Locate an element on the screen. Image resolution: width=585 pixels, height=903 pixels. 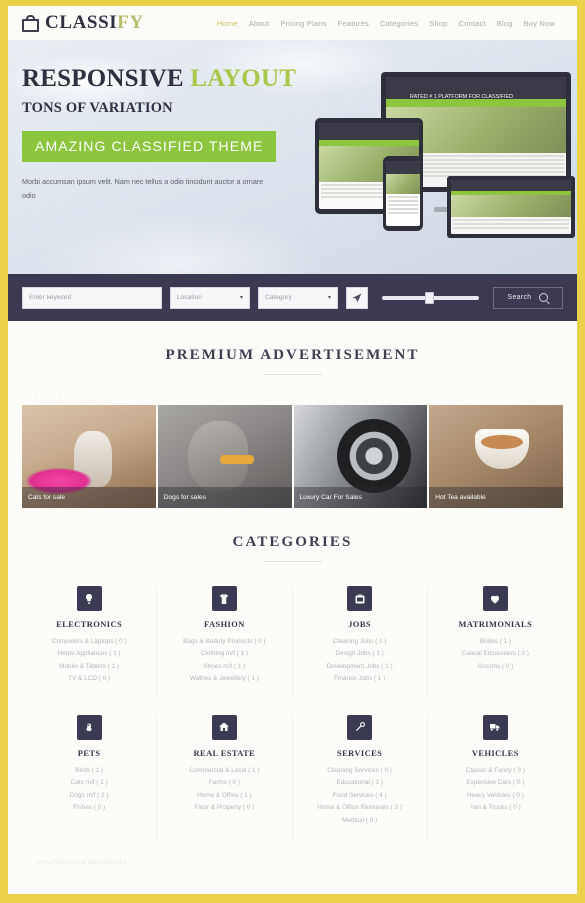
hero-title: RESPONSIVE LAYOUT is located at coordinates (167, 78).